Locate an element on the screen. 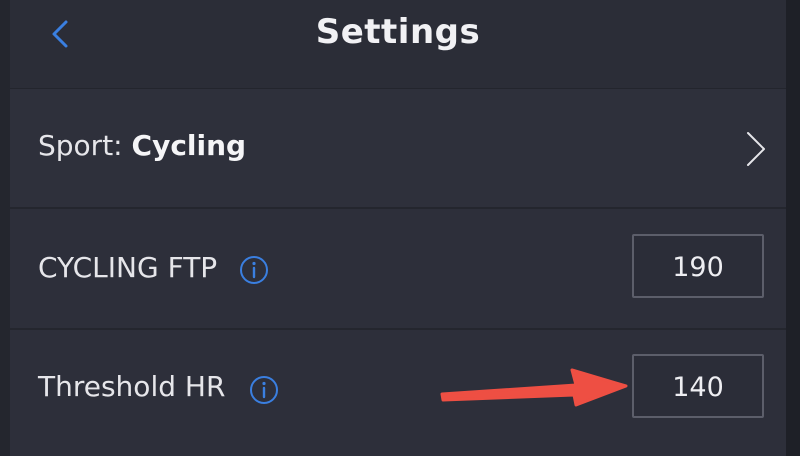  sport-prefix: Sport: is located at coordinates (80, 145).